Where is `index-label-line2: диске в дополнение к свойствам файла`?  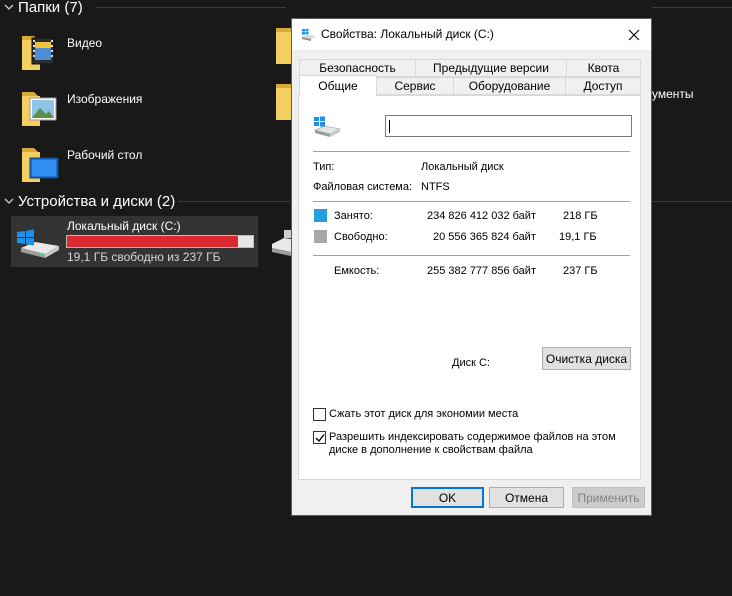 index-label-line2: диске в дополнение к свойствам файла is located at coordinates (431, 450).